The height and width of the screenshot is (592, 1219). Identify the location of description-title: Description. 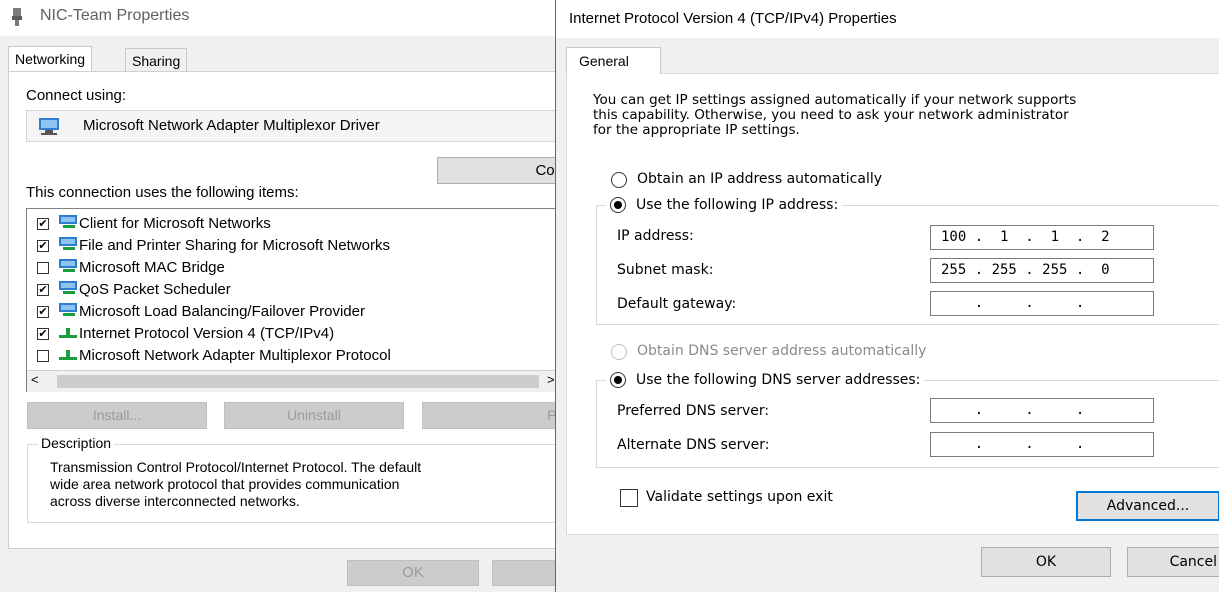
(76, 443).